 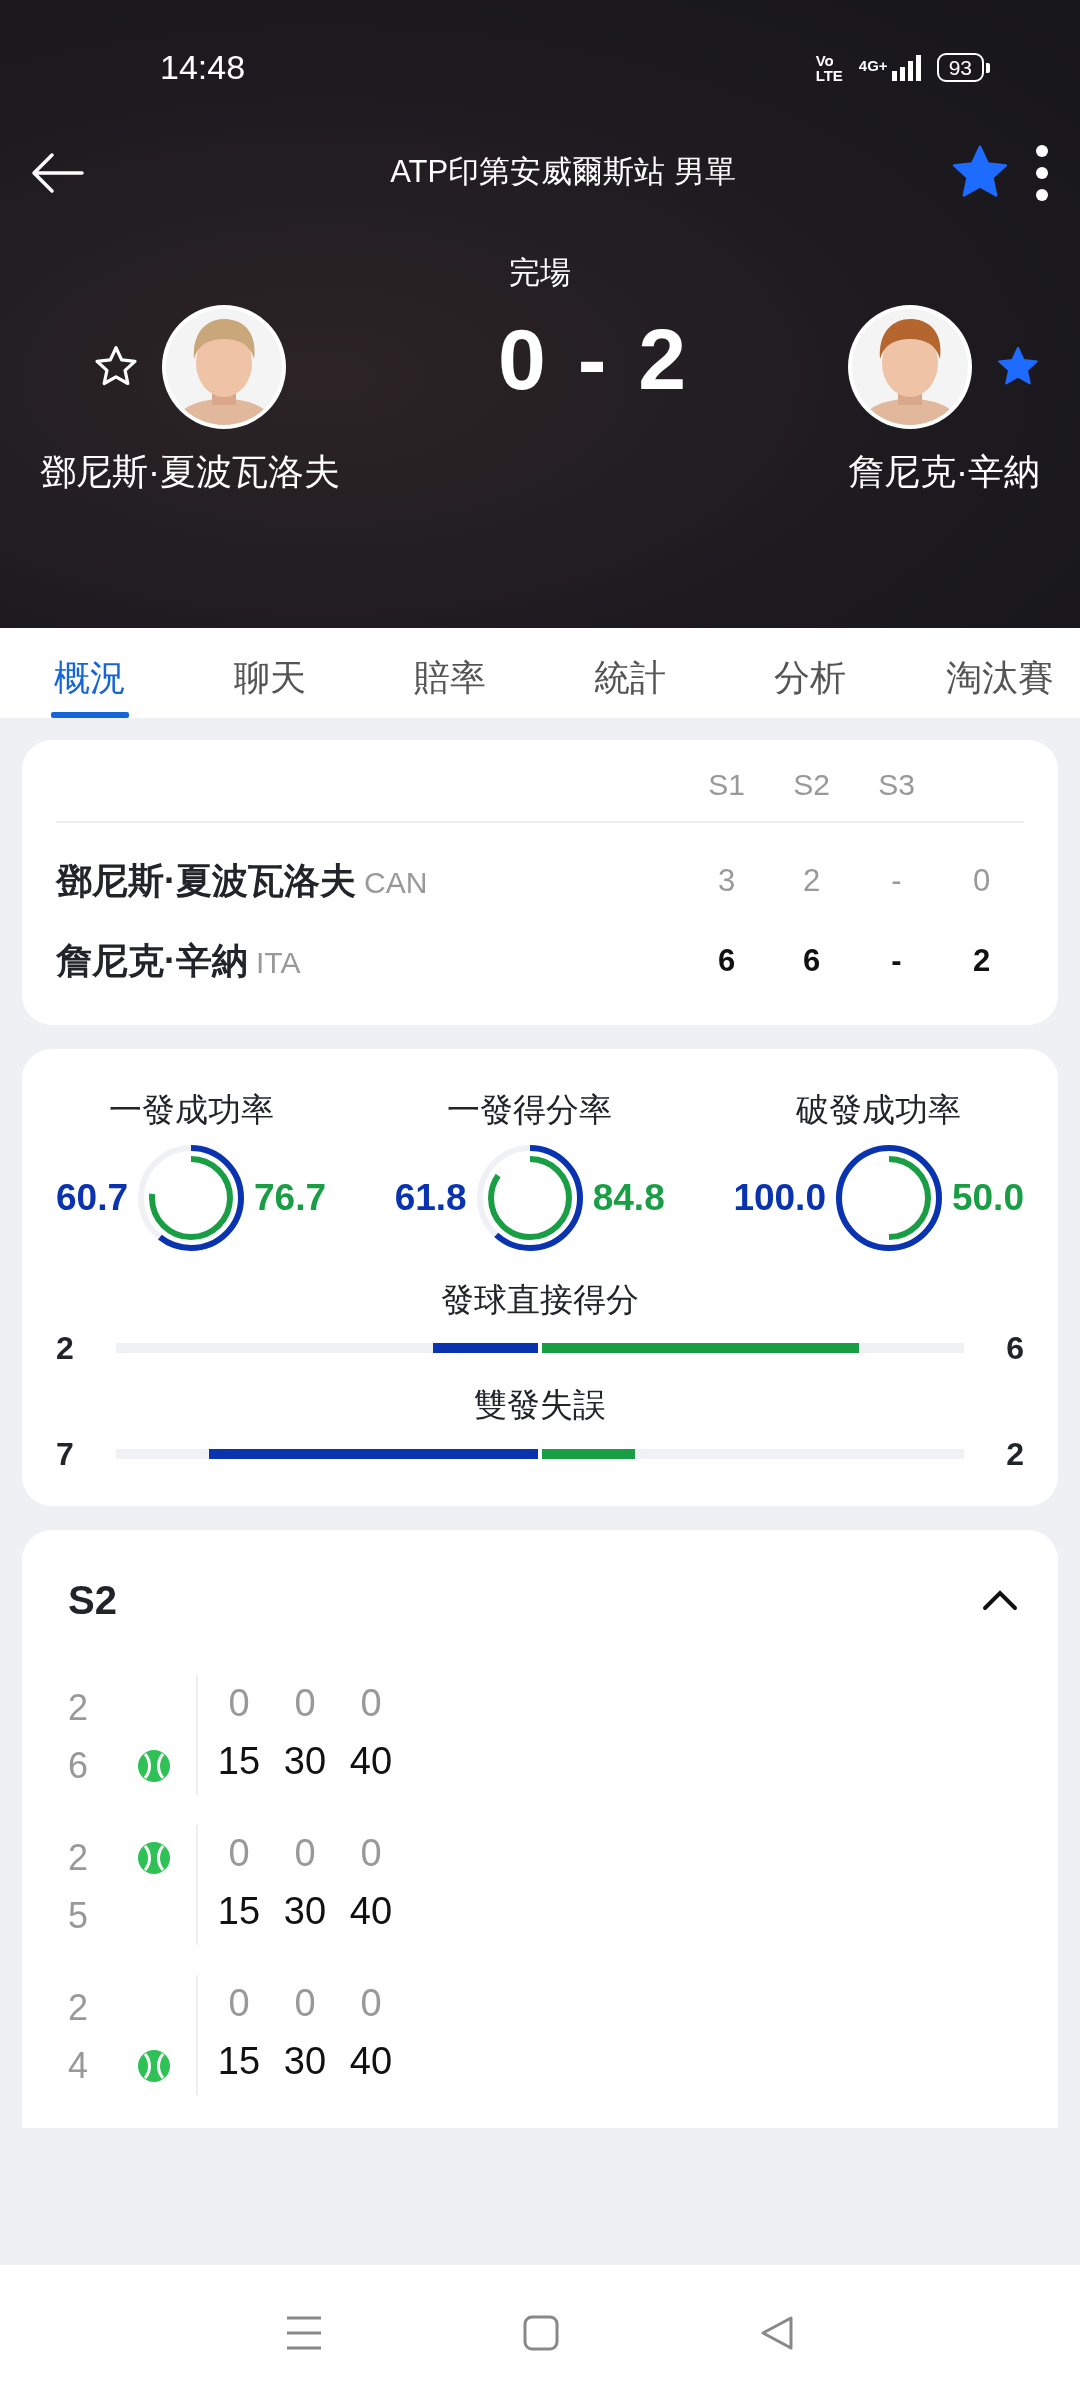 I want to click on stat-value: 84.8, so click(x=628, y=1197).